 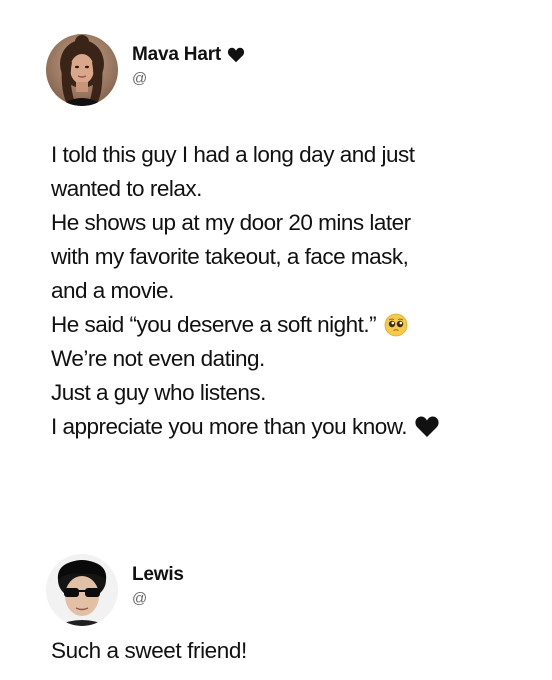 I want to click on tweet-line: wanted to relax., so click(x=291, y=189).